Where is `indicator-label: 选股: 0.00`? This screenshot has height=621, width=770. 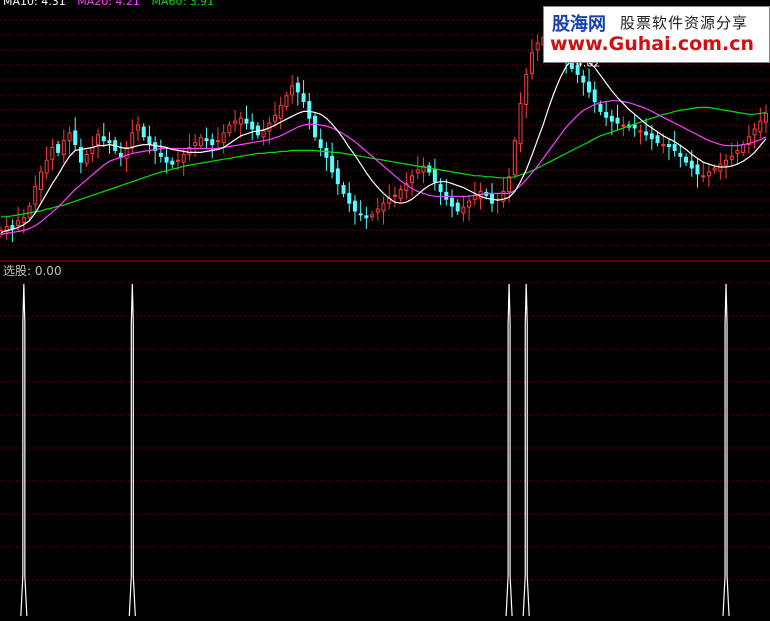
indicator-label: 选股: 0.00 is located at coordinates (32, 271).